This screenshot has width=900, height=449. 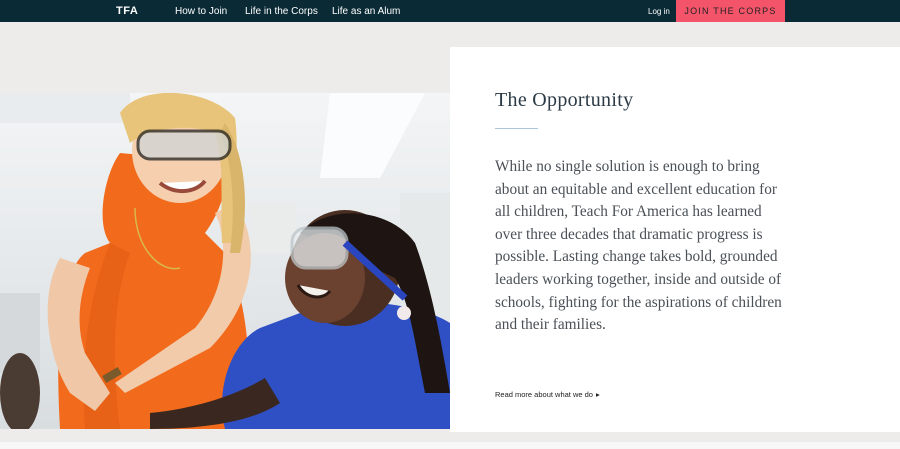 What do you see at coordinates (730, 11) in the screenshot?
I see `join-the-corps-button: JOIN THE CORPS` at bounding box center [730, 11].